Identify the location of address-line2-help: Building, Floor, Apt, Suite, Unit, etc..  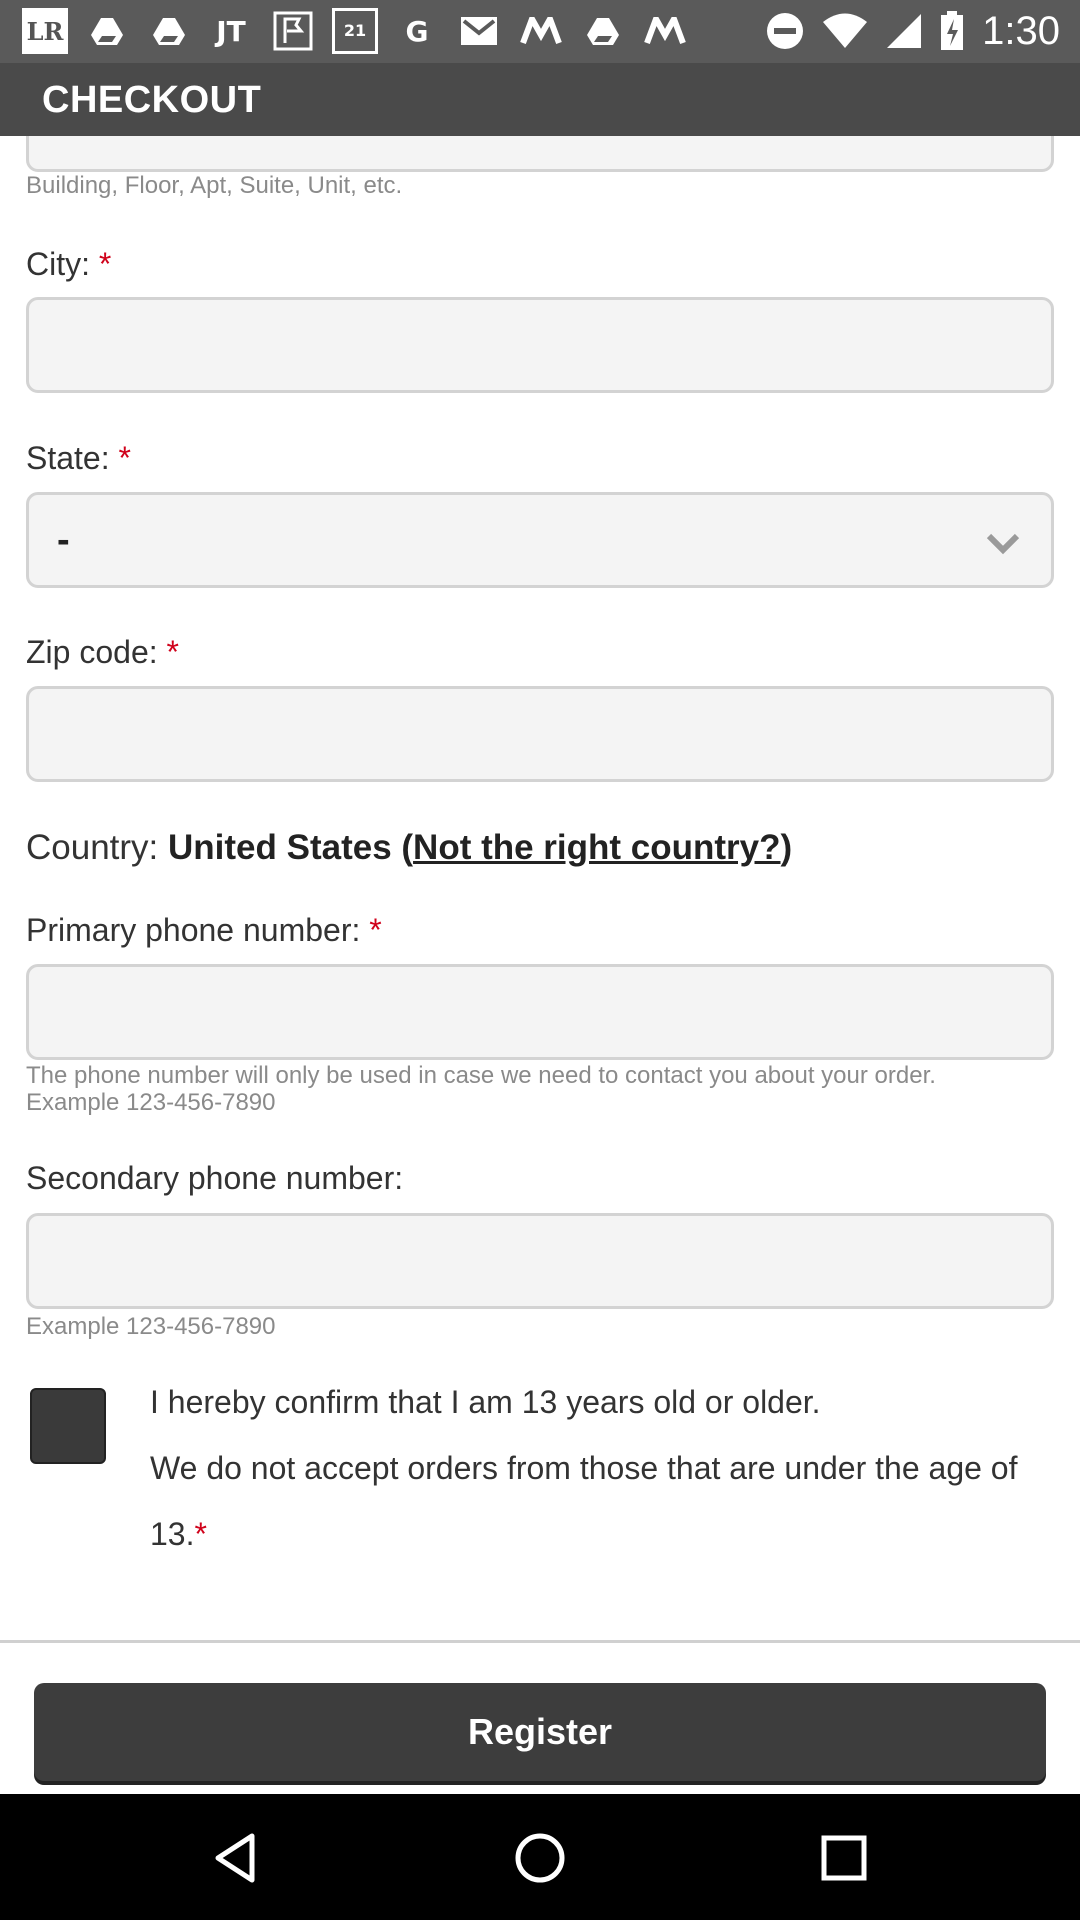
(214, 185).